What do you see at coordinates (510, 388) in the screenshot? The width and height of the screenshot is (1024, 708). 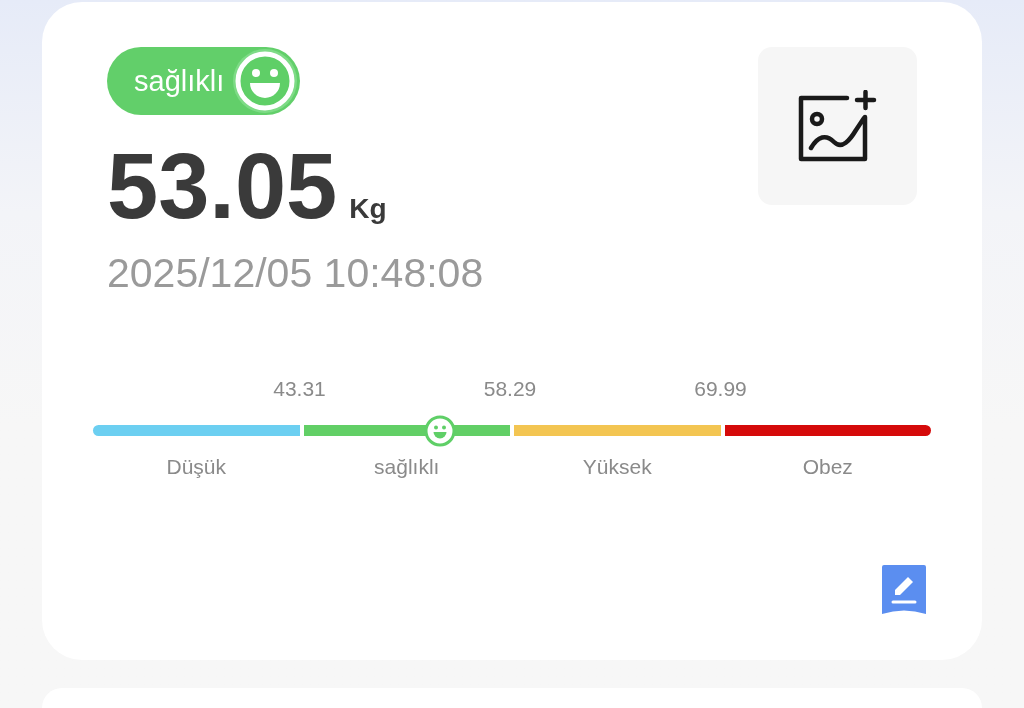 I see `threshold-value: 58.29` at bounding box center [510, 388].